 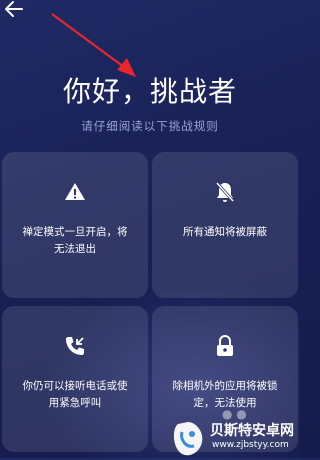 I want to click on watermark-url: www.zjbstyy.com, so click(x=250, y=445).